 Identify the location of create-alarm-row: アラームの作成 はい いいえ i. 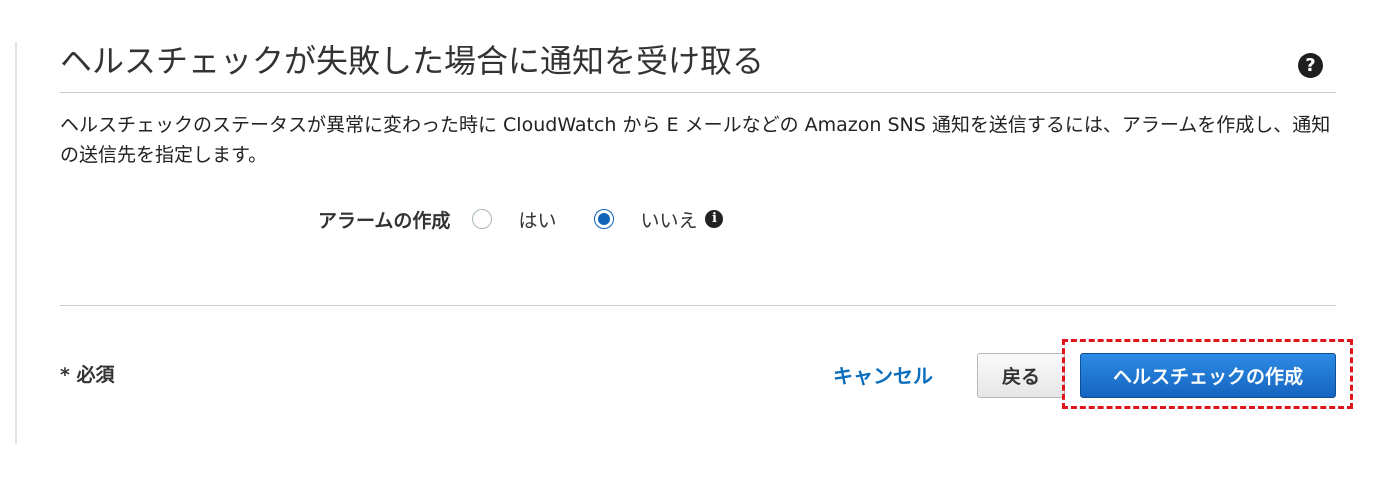
(521, 219).